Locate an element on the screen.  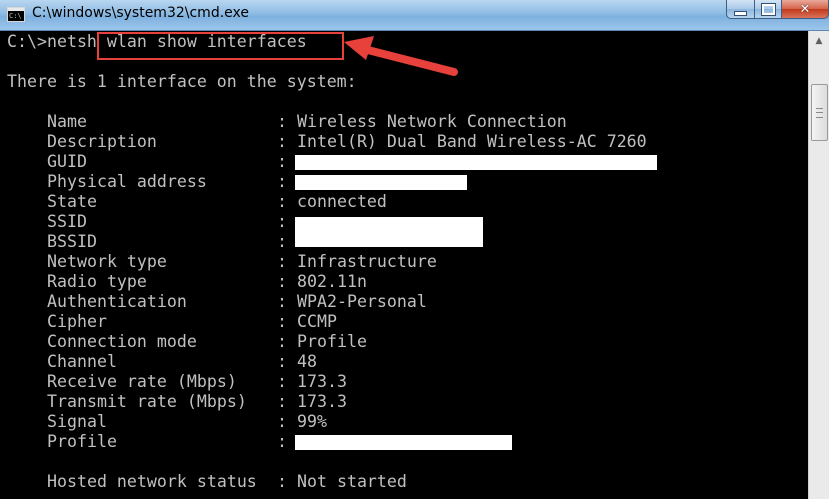
command-highlight-box is located at coordinates (220, 46).